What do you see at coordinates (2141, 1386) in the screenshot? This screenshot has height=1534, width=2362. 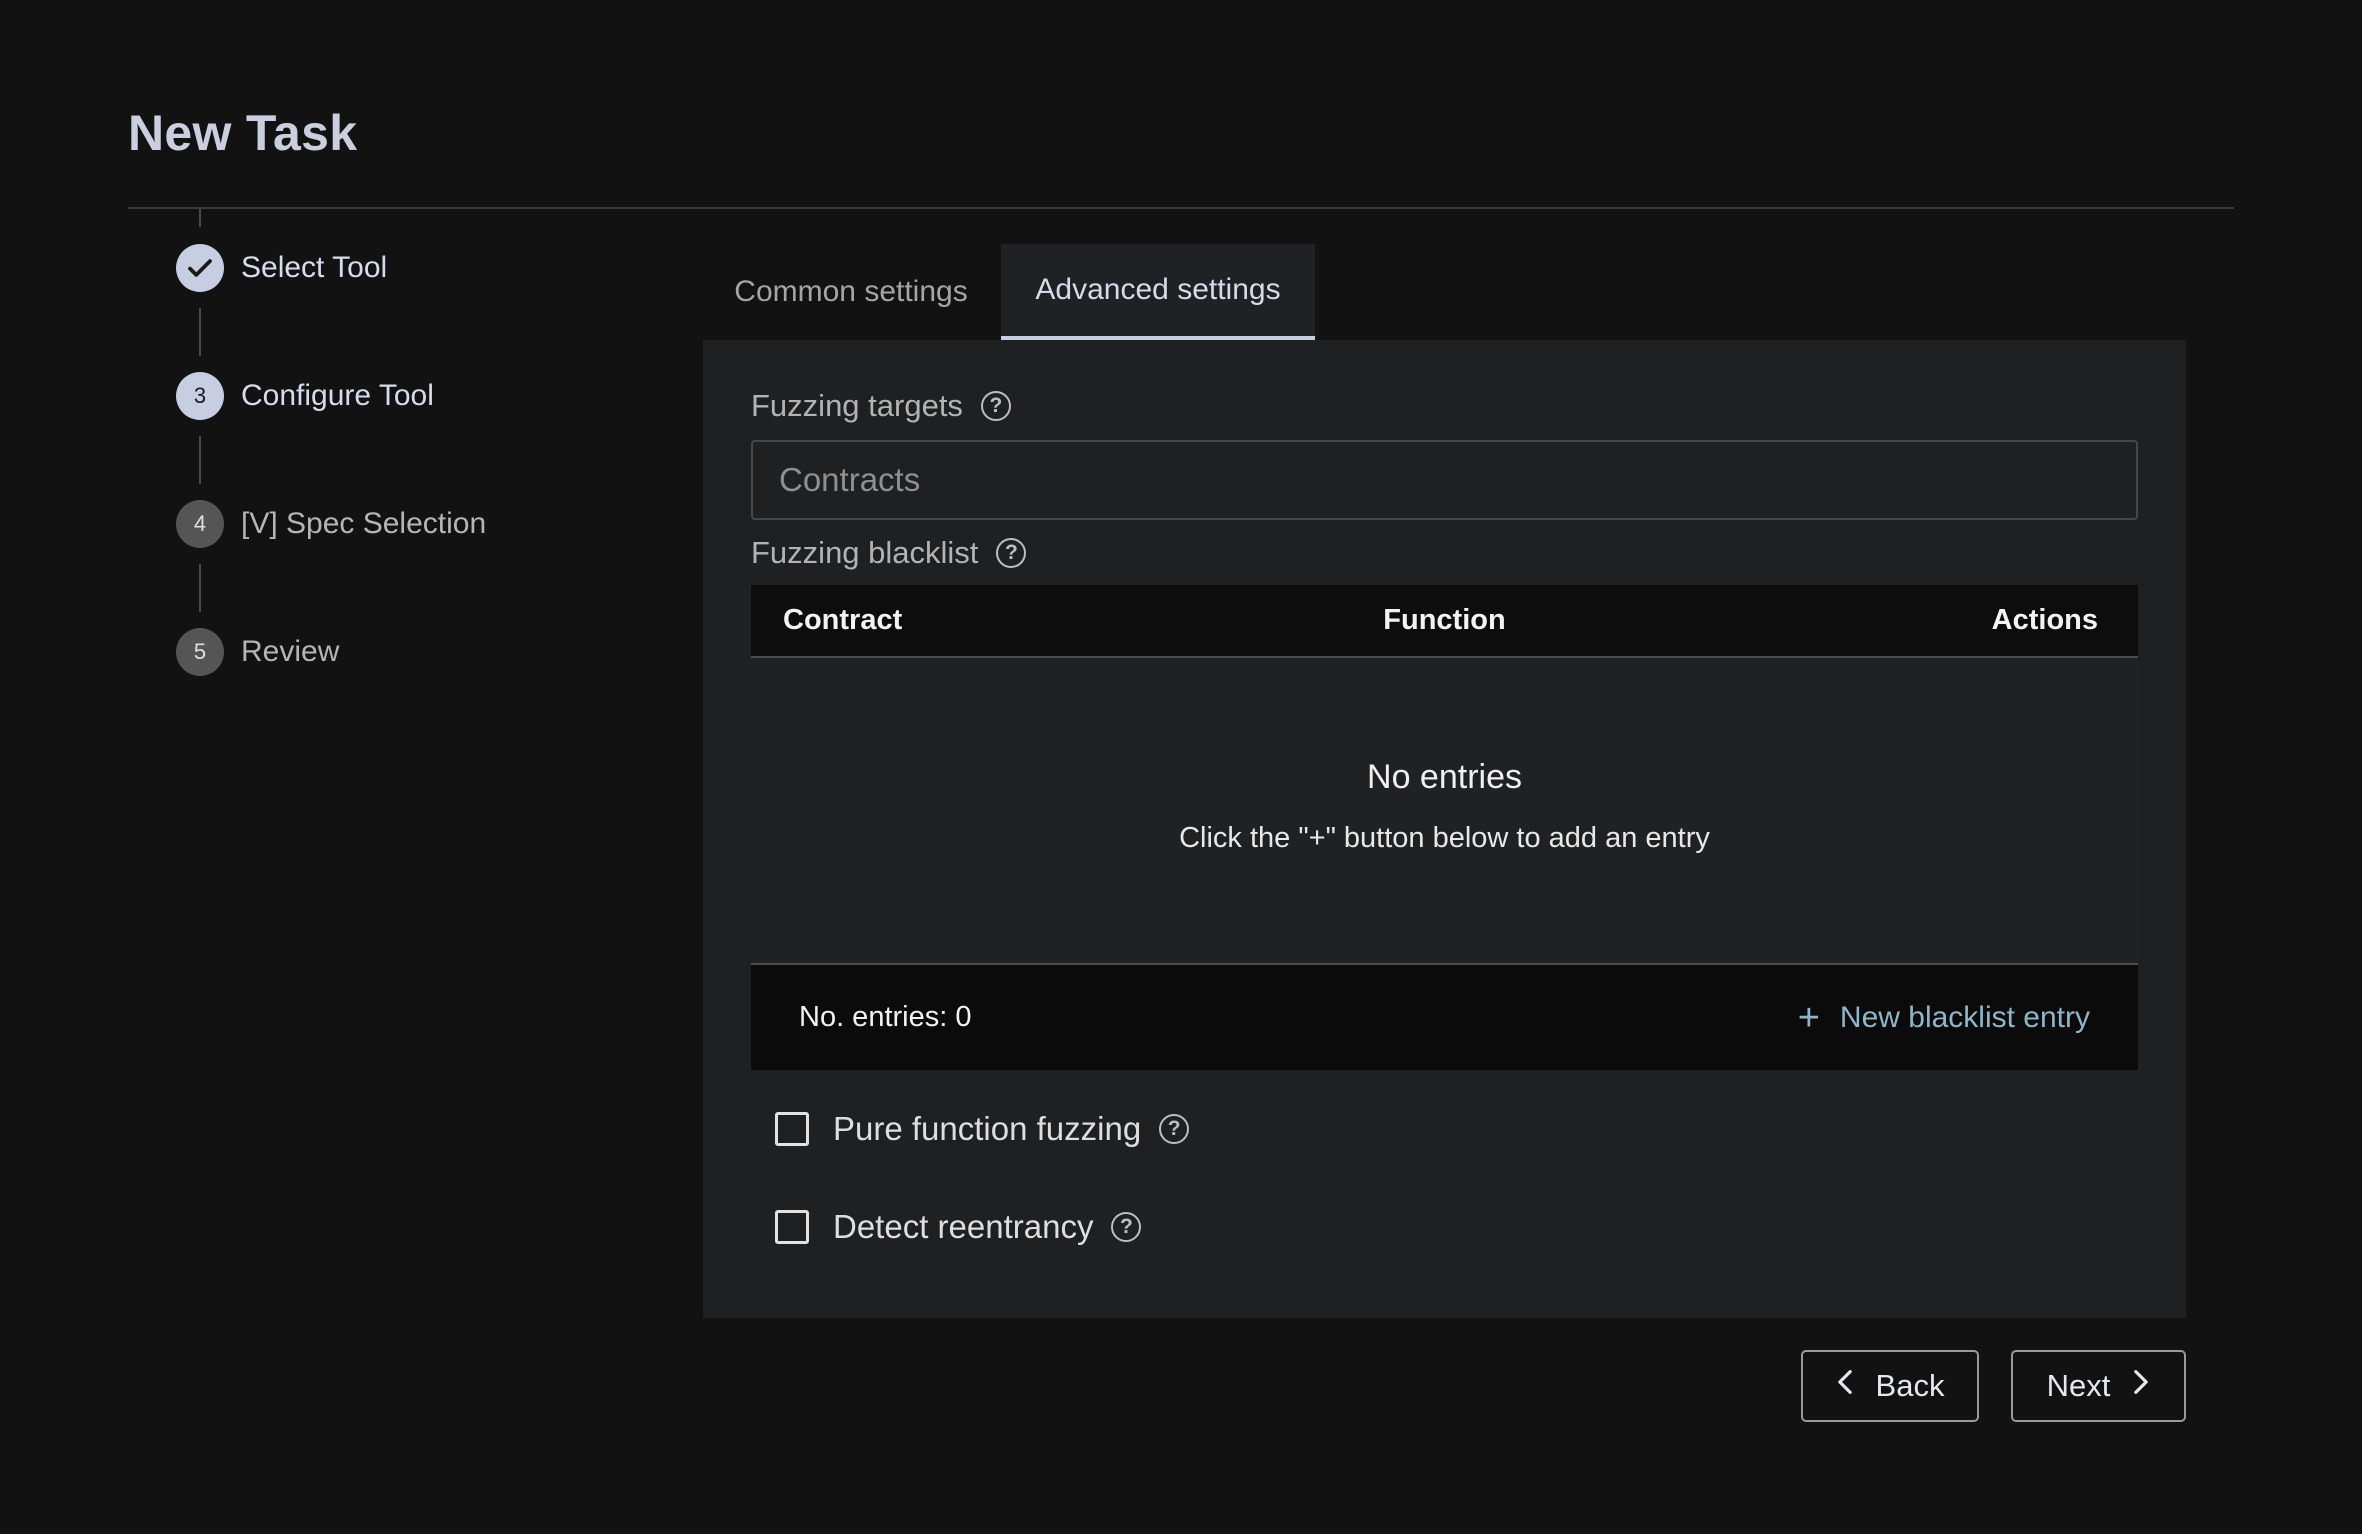 I see `chevron-right-icon` at bounding box center [2141, 1386].